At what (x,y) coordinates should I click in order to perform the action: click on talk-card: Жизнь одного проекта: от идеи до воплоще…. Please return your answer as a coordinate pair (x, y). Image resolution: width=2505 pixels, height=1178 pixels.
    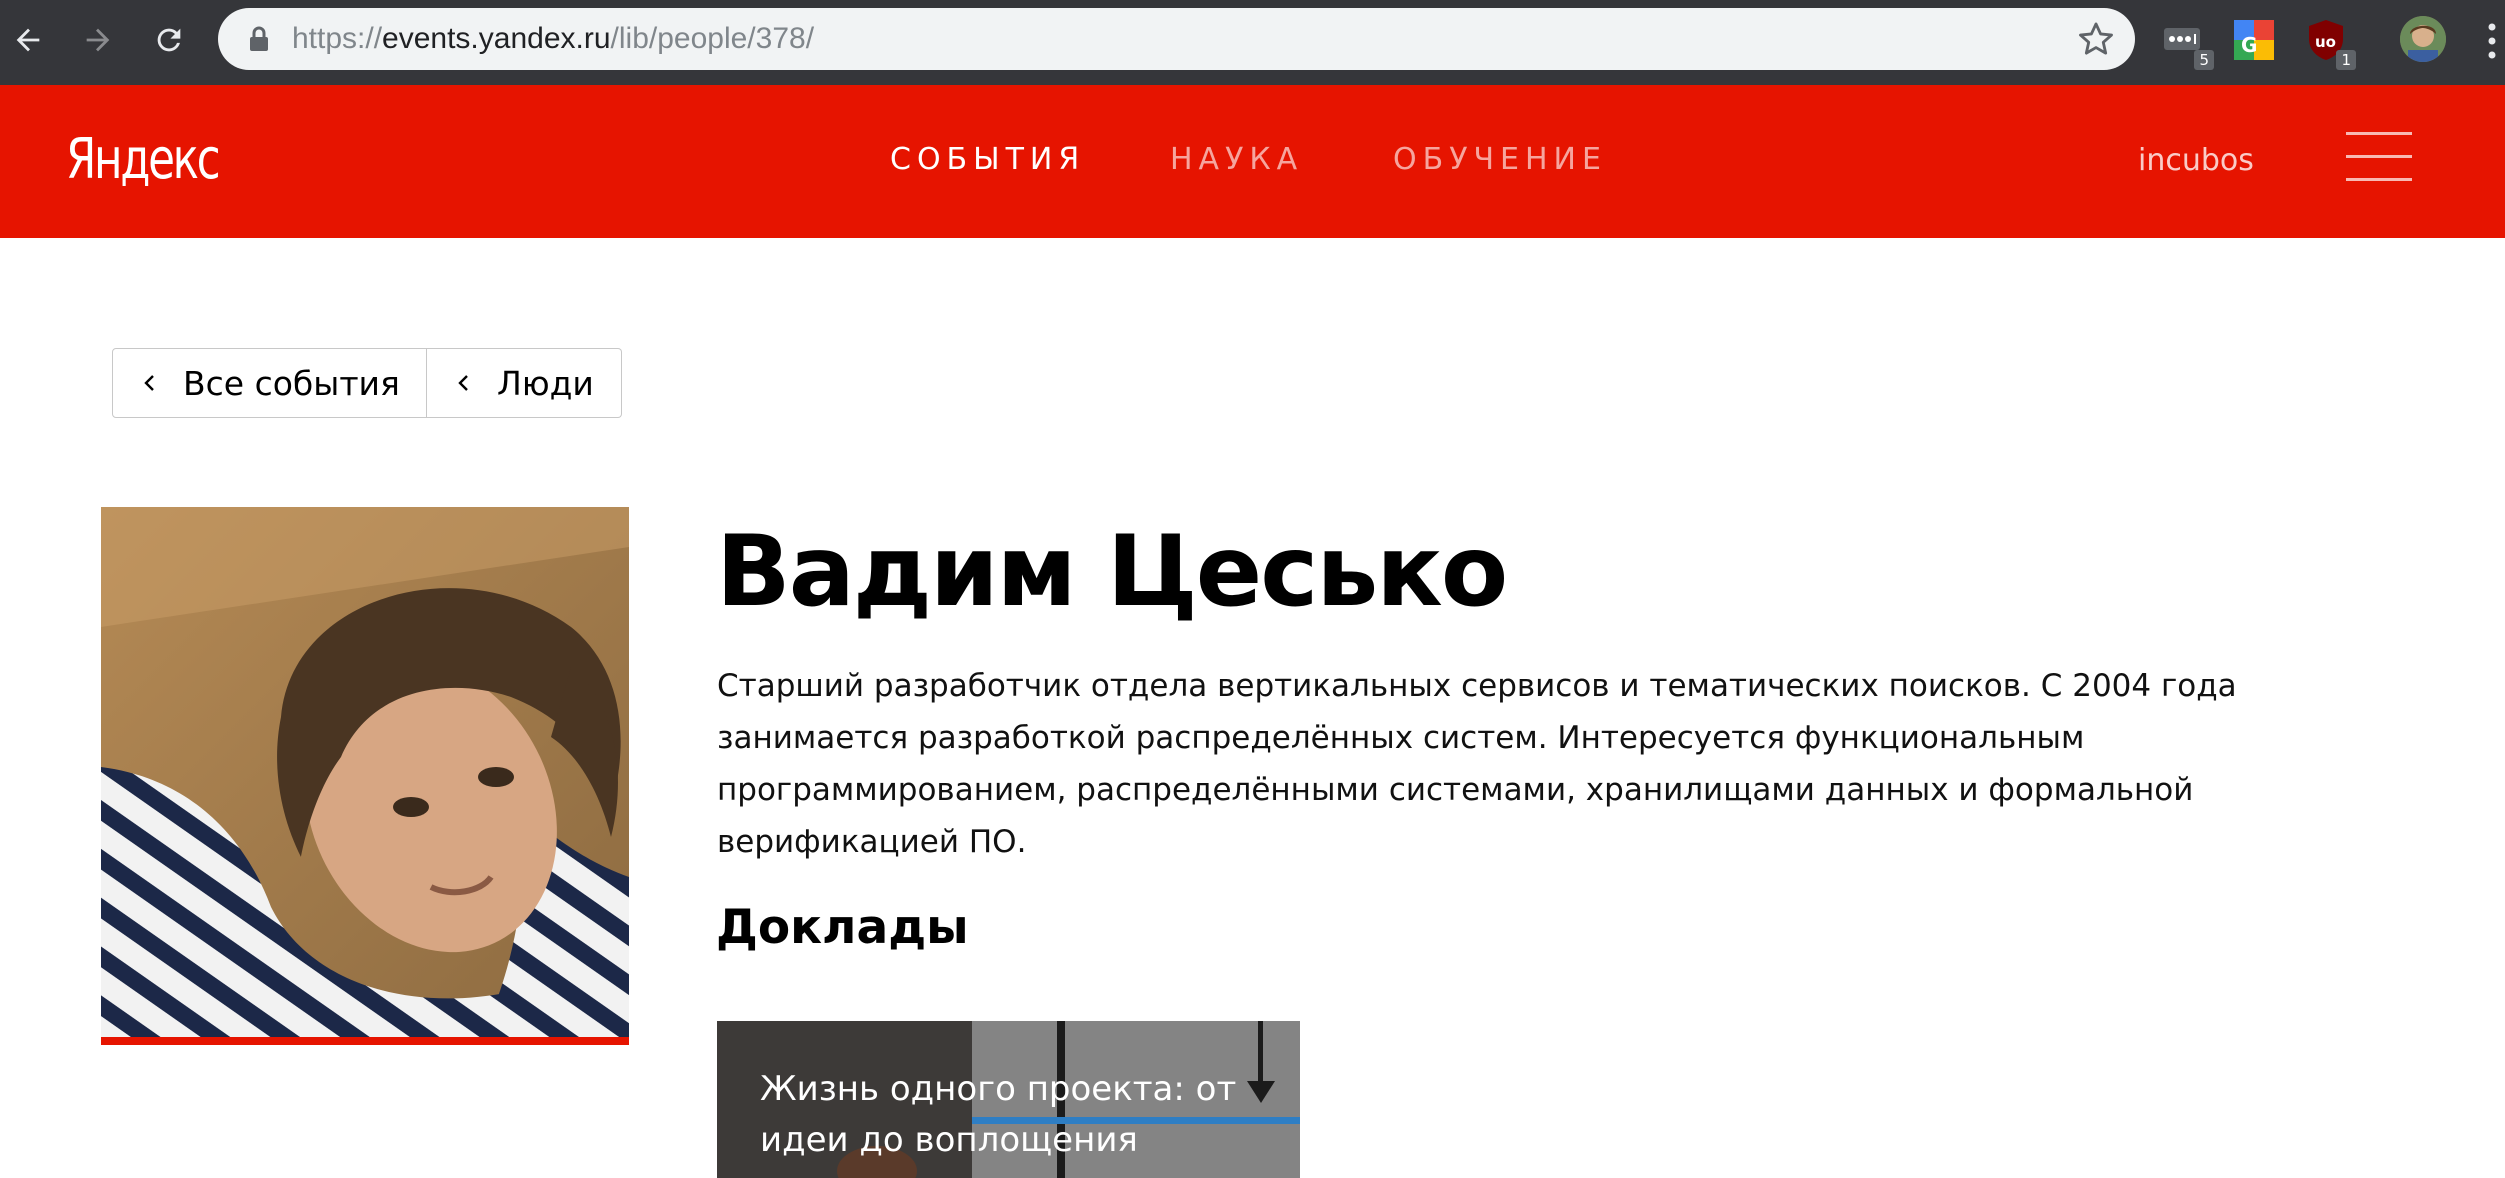
    Looking at the image, I should click on (1008, 1099).